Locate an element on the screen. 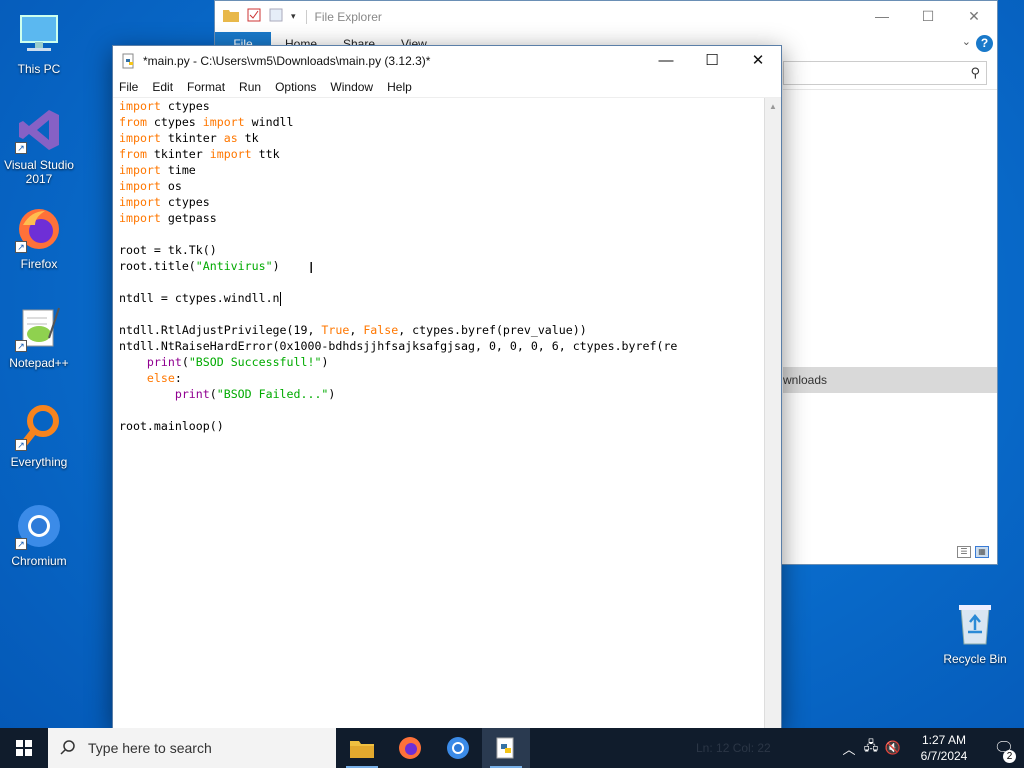  chromium-icon is located at coordinates (458, 748).